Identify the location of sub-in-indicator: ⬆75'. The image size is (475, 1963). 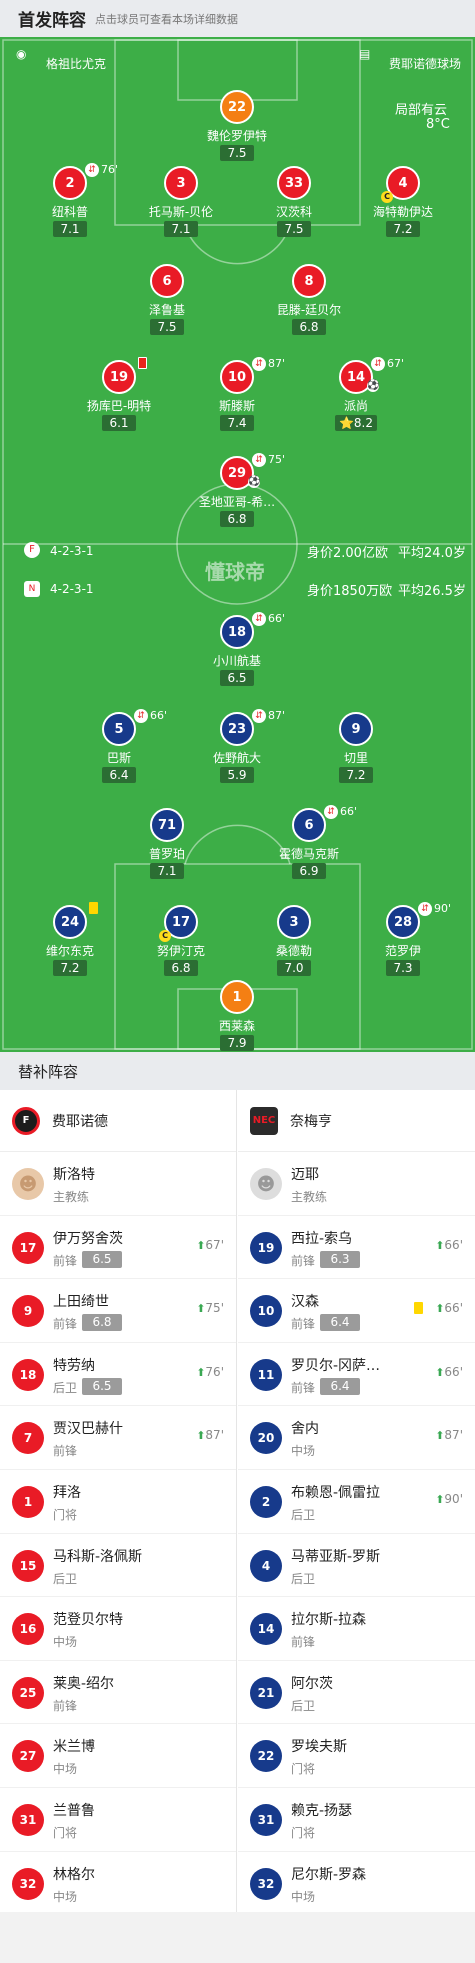
(210, 1308).